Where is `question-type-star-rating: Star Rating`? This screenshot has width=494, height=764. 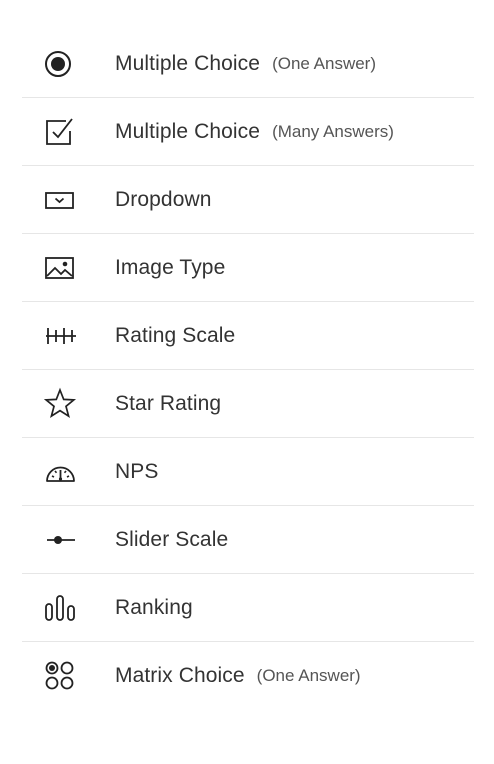
question-type-star-rating: Star Rating is located at coordinates (248, 404).